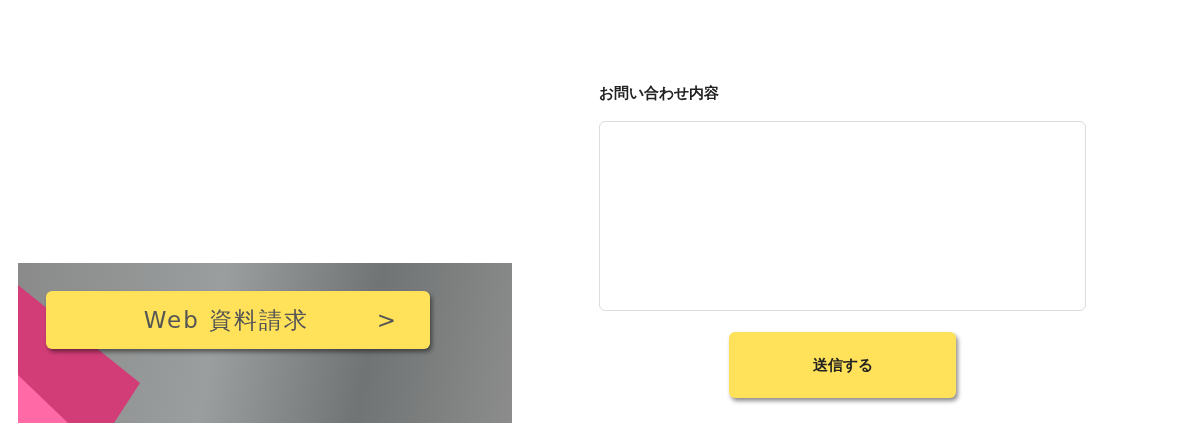 The image size is (1195, 424). I want to click on submit-button: 送信する, so click(842, 365).